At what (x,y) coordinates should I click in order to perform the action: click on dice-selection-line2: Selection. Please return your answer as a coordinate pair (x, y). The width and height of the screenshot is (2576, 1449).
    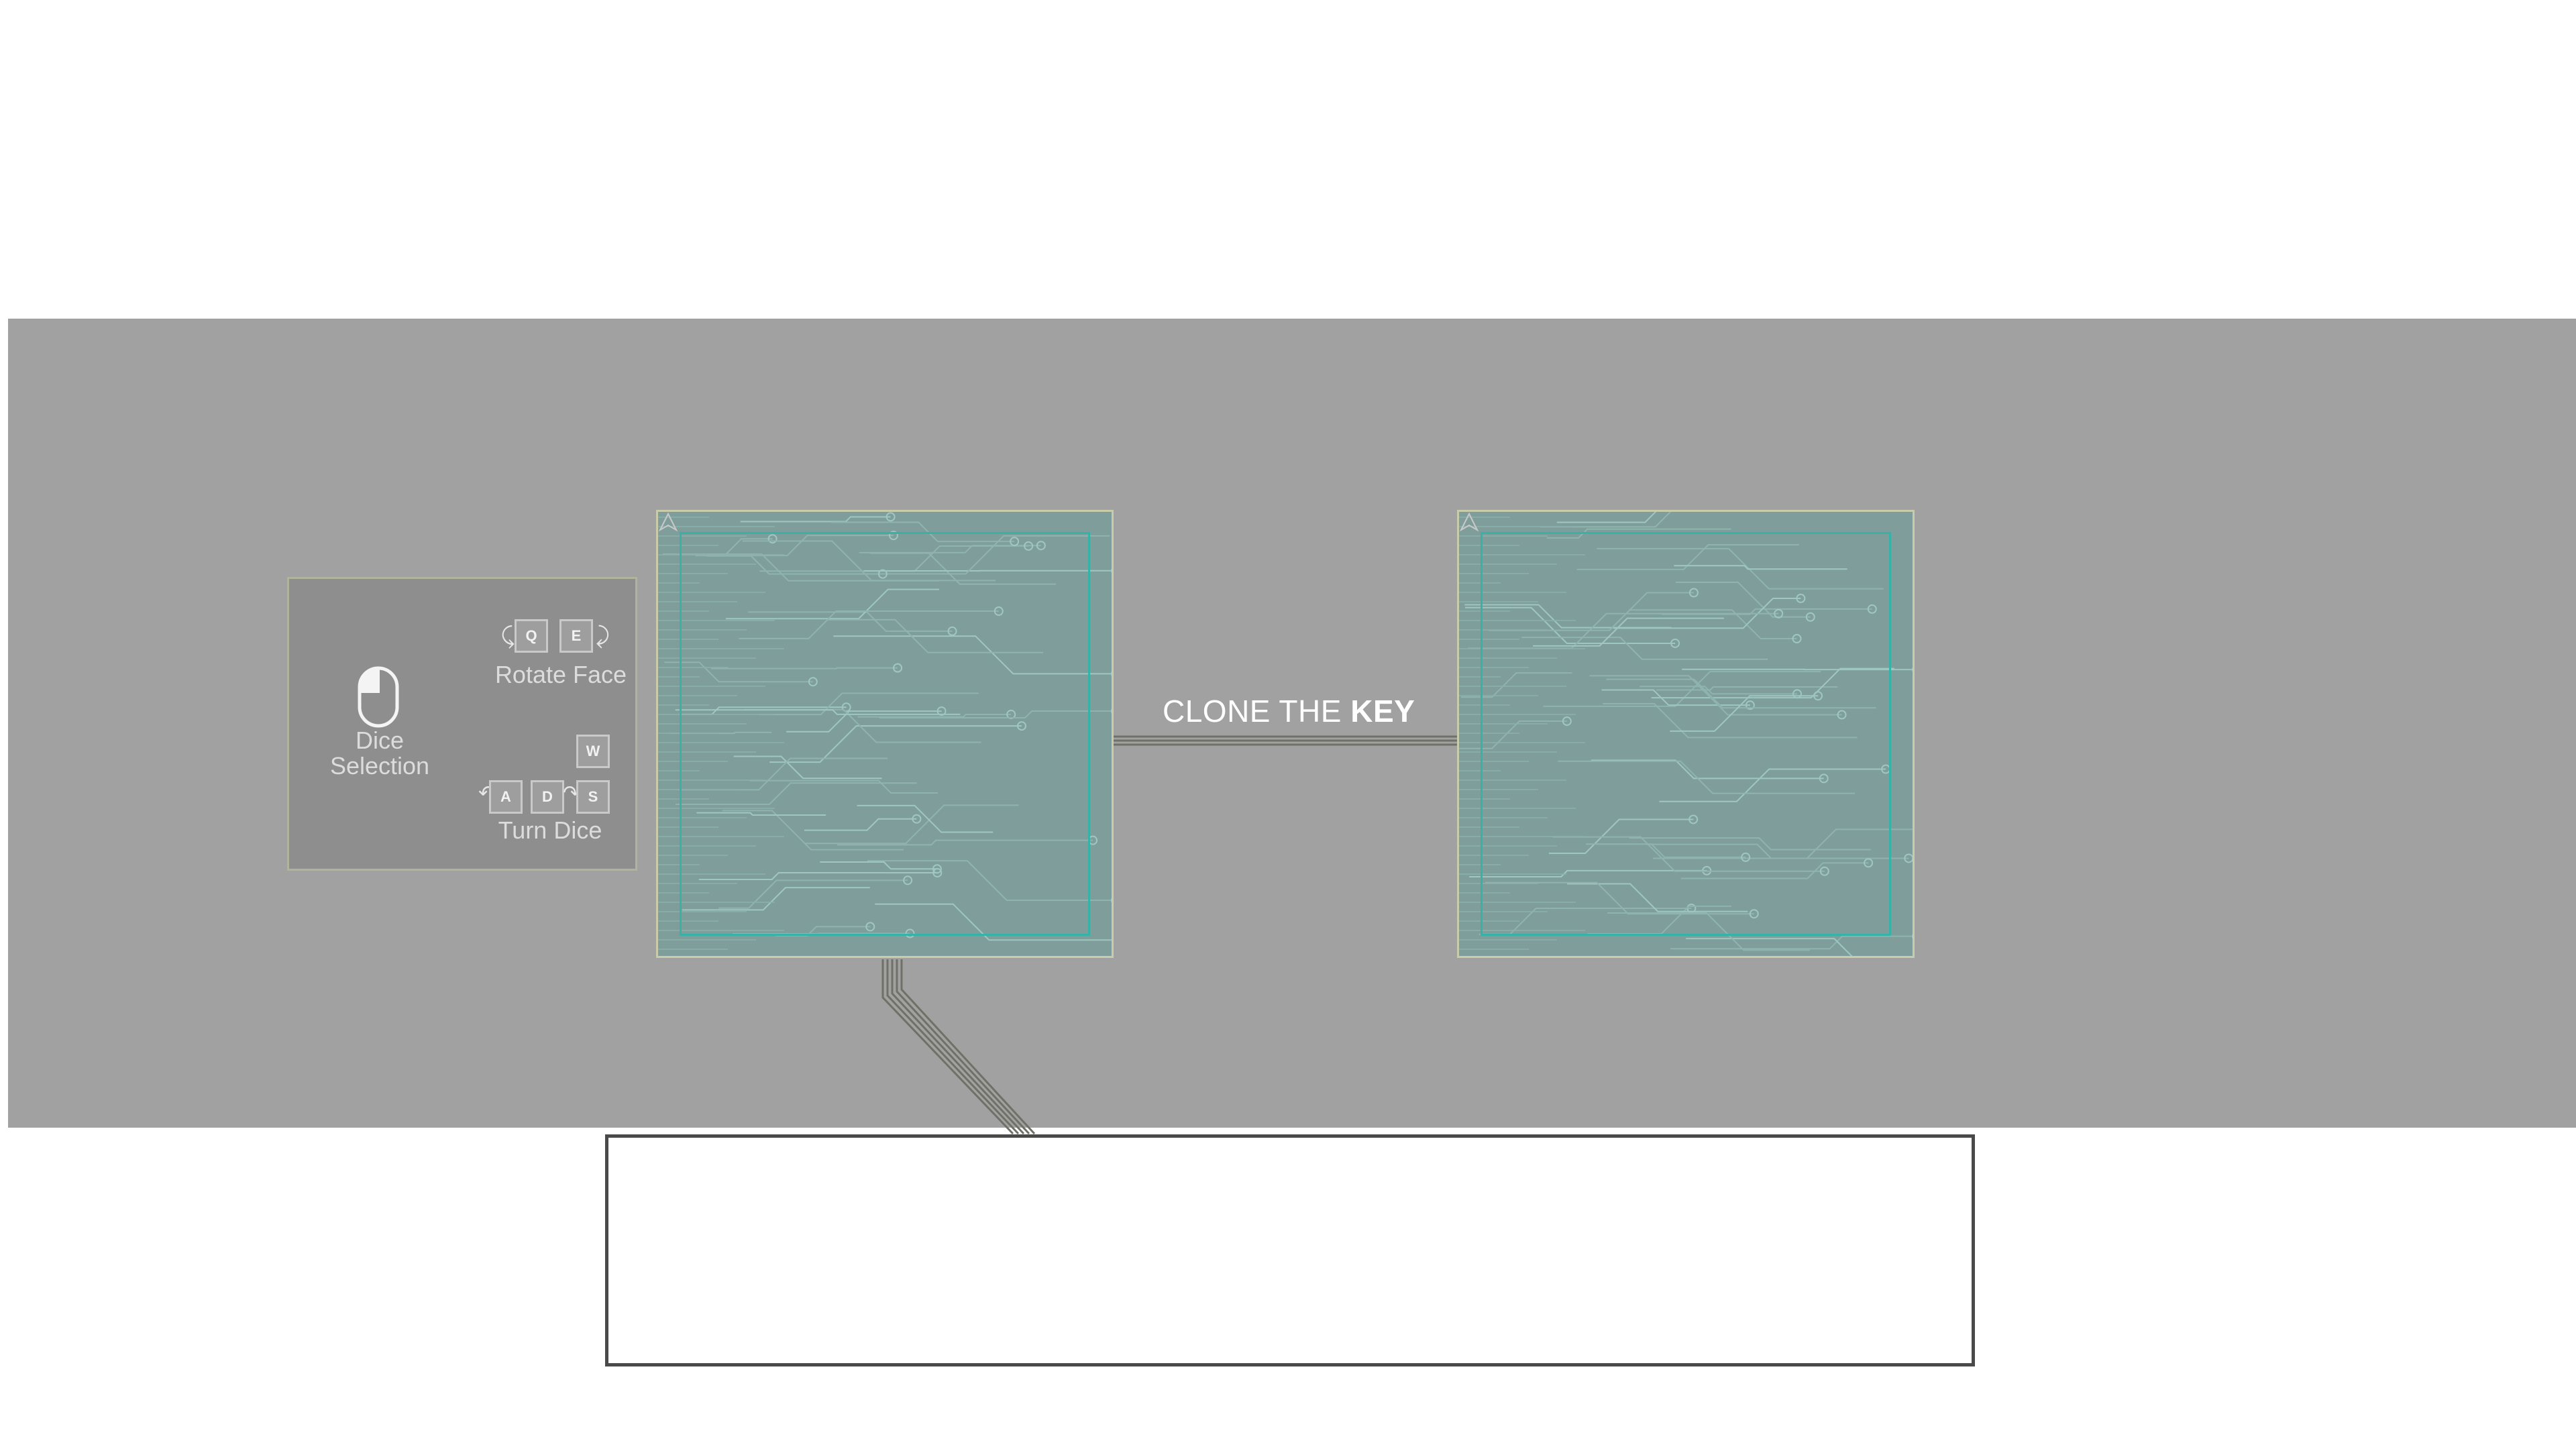
    Looking at the image, I should click on (379, 766).